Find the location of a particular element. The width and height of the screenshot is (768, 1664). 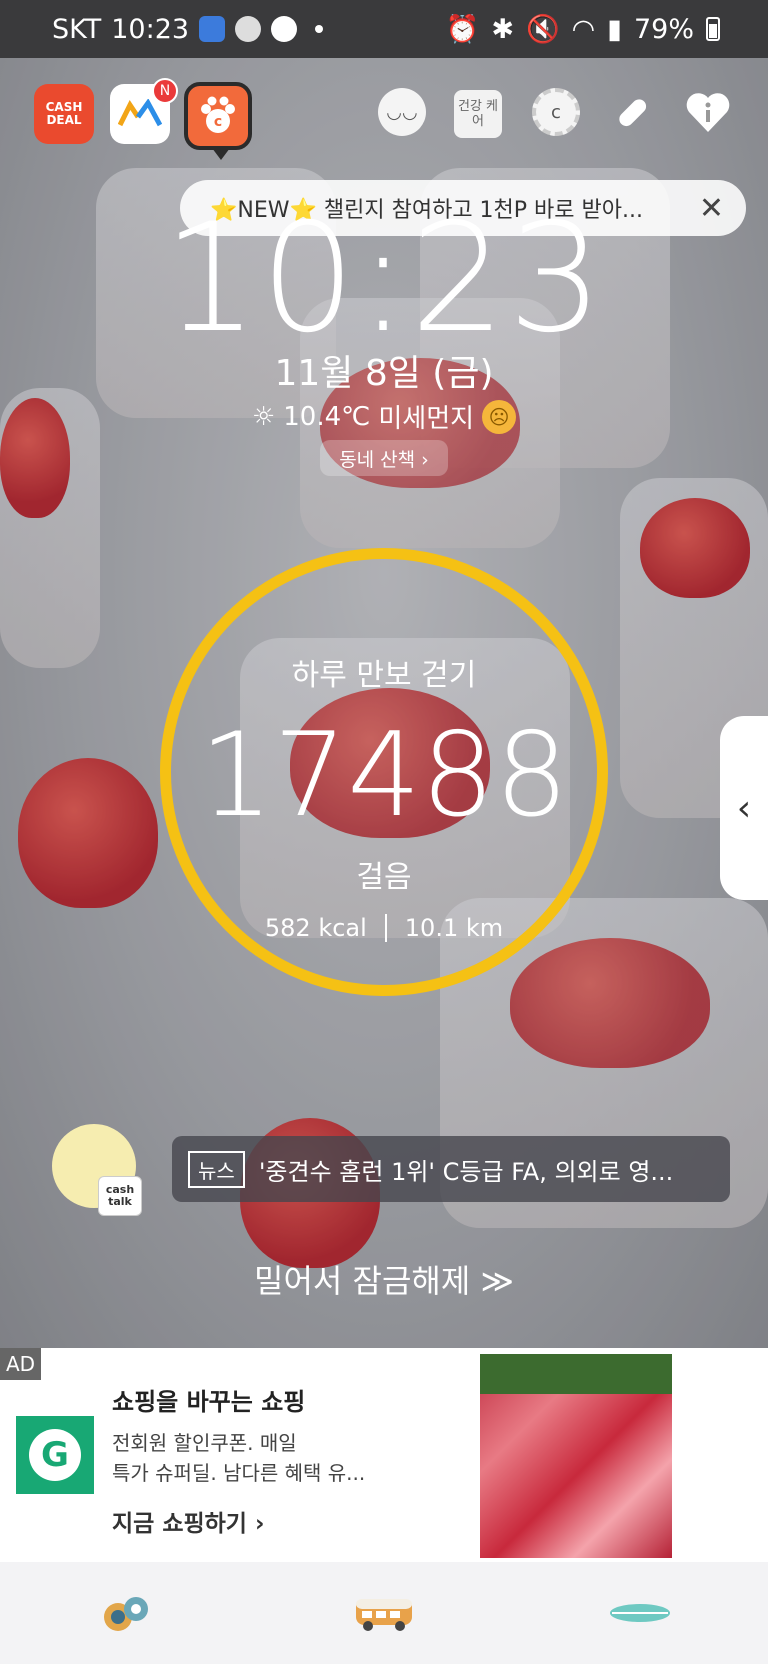

more-notifications-icon is located at coordinates (319, 29).